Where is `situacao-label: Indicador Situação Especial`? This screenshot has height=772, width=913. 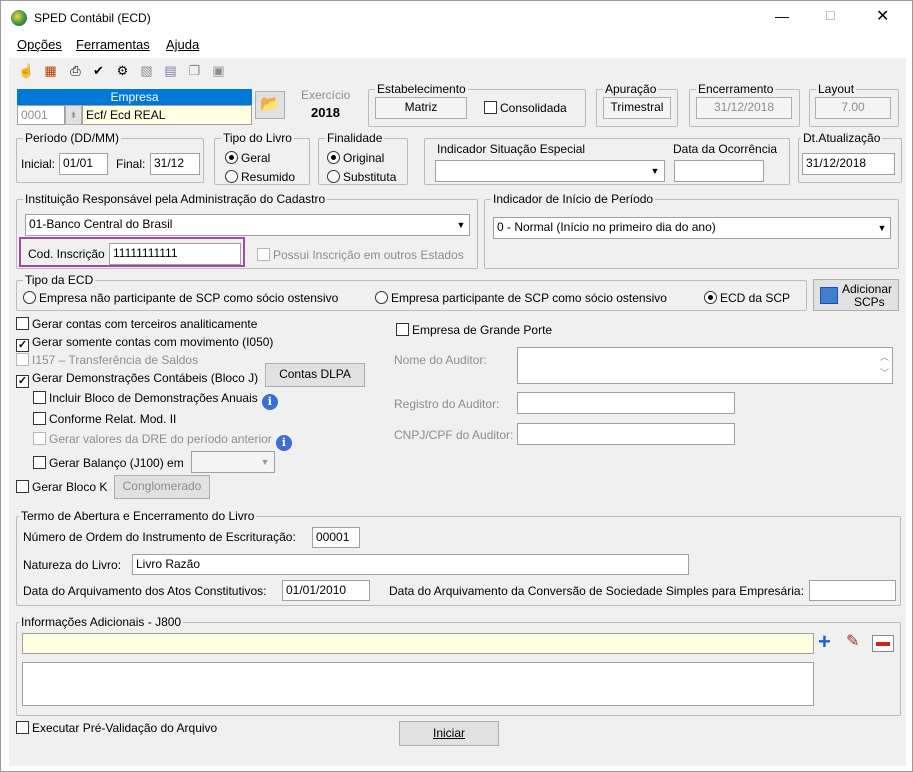
situacao-label: Indicador Situação Especial is located at coordinates (511, 149).